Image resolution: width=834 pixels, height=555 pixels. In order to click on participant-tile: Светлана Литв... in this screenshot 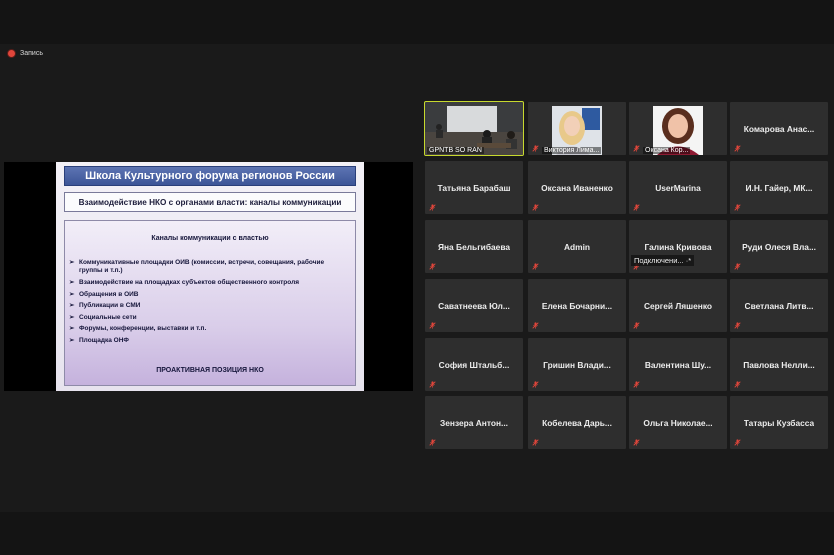, I will do `click(779, 305)`.